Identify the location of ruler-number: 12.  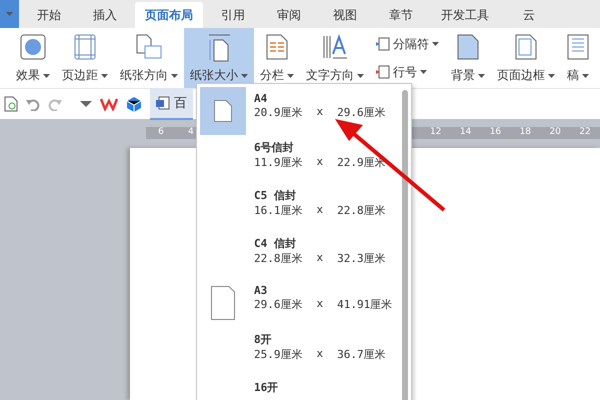
(435, 133).